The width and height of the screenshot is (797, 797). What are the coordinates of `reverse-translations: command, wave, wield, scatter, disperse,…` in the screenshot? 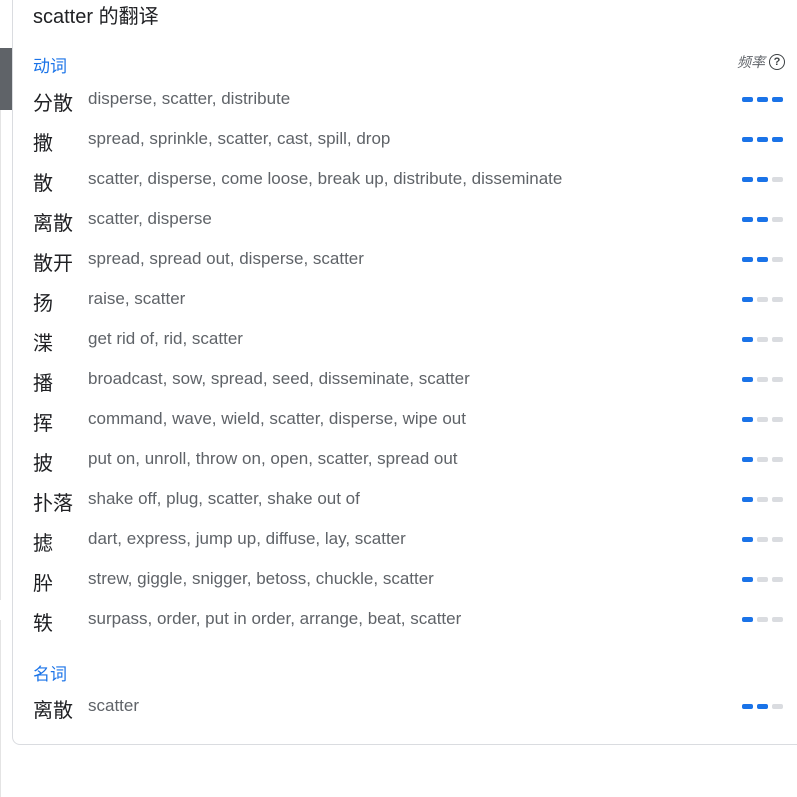 It's located at (277, 419).